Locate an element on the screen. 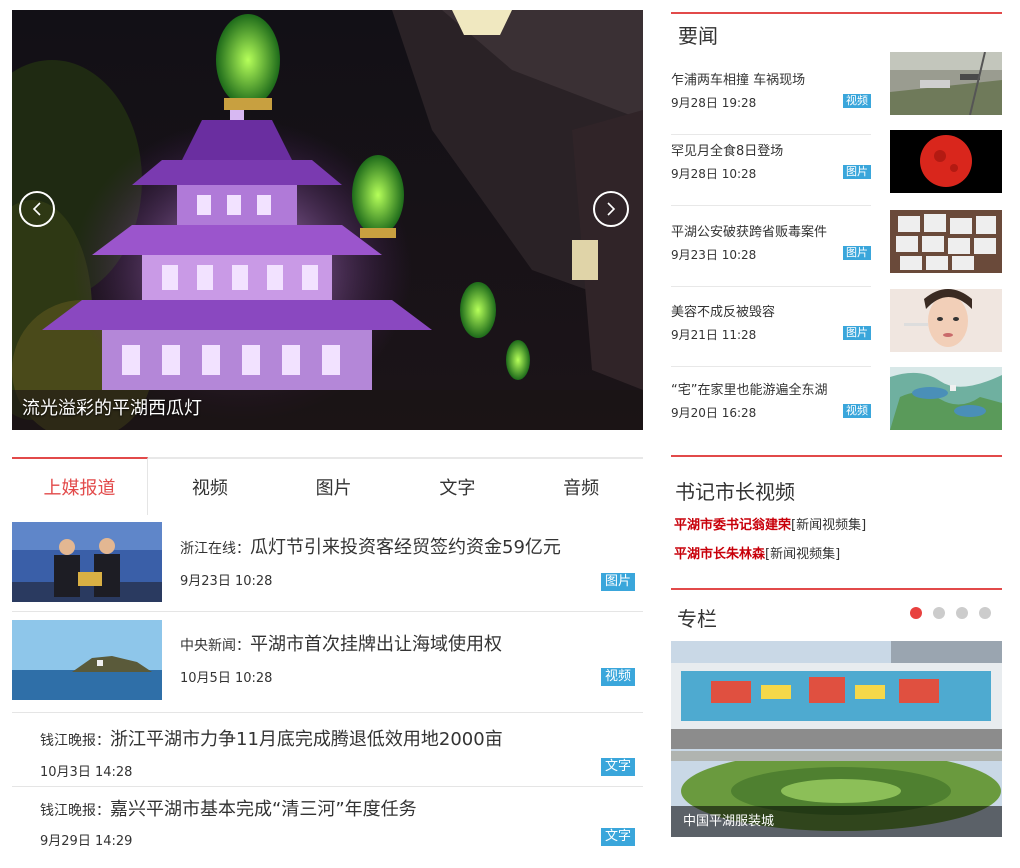 The image size is (1020, 868). yaowen-item-title: 乍浦两车相撞 车祸现场 is located at coordinates (738, 78).